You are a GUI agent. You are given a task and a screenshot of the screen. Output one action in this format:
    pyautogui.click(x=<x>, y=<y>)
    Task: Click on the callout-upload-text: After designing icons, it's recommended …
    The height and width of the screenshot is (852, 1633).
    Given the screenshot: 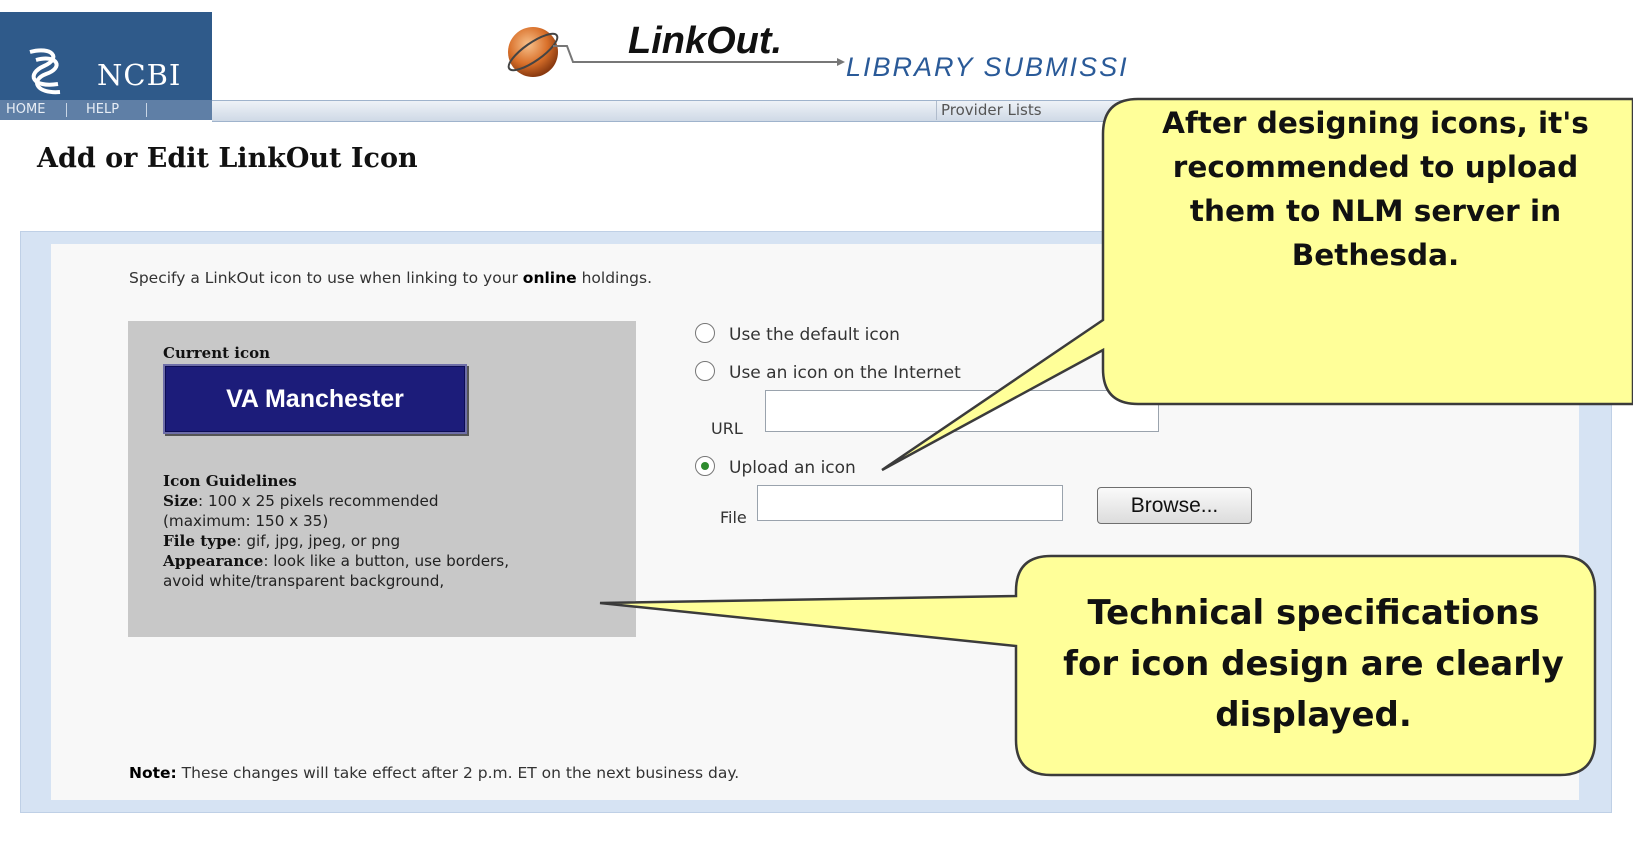 What is the action you would take?
    pyautogui.click(x=1375, y=189)
    